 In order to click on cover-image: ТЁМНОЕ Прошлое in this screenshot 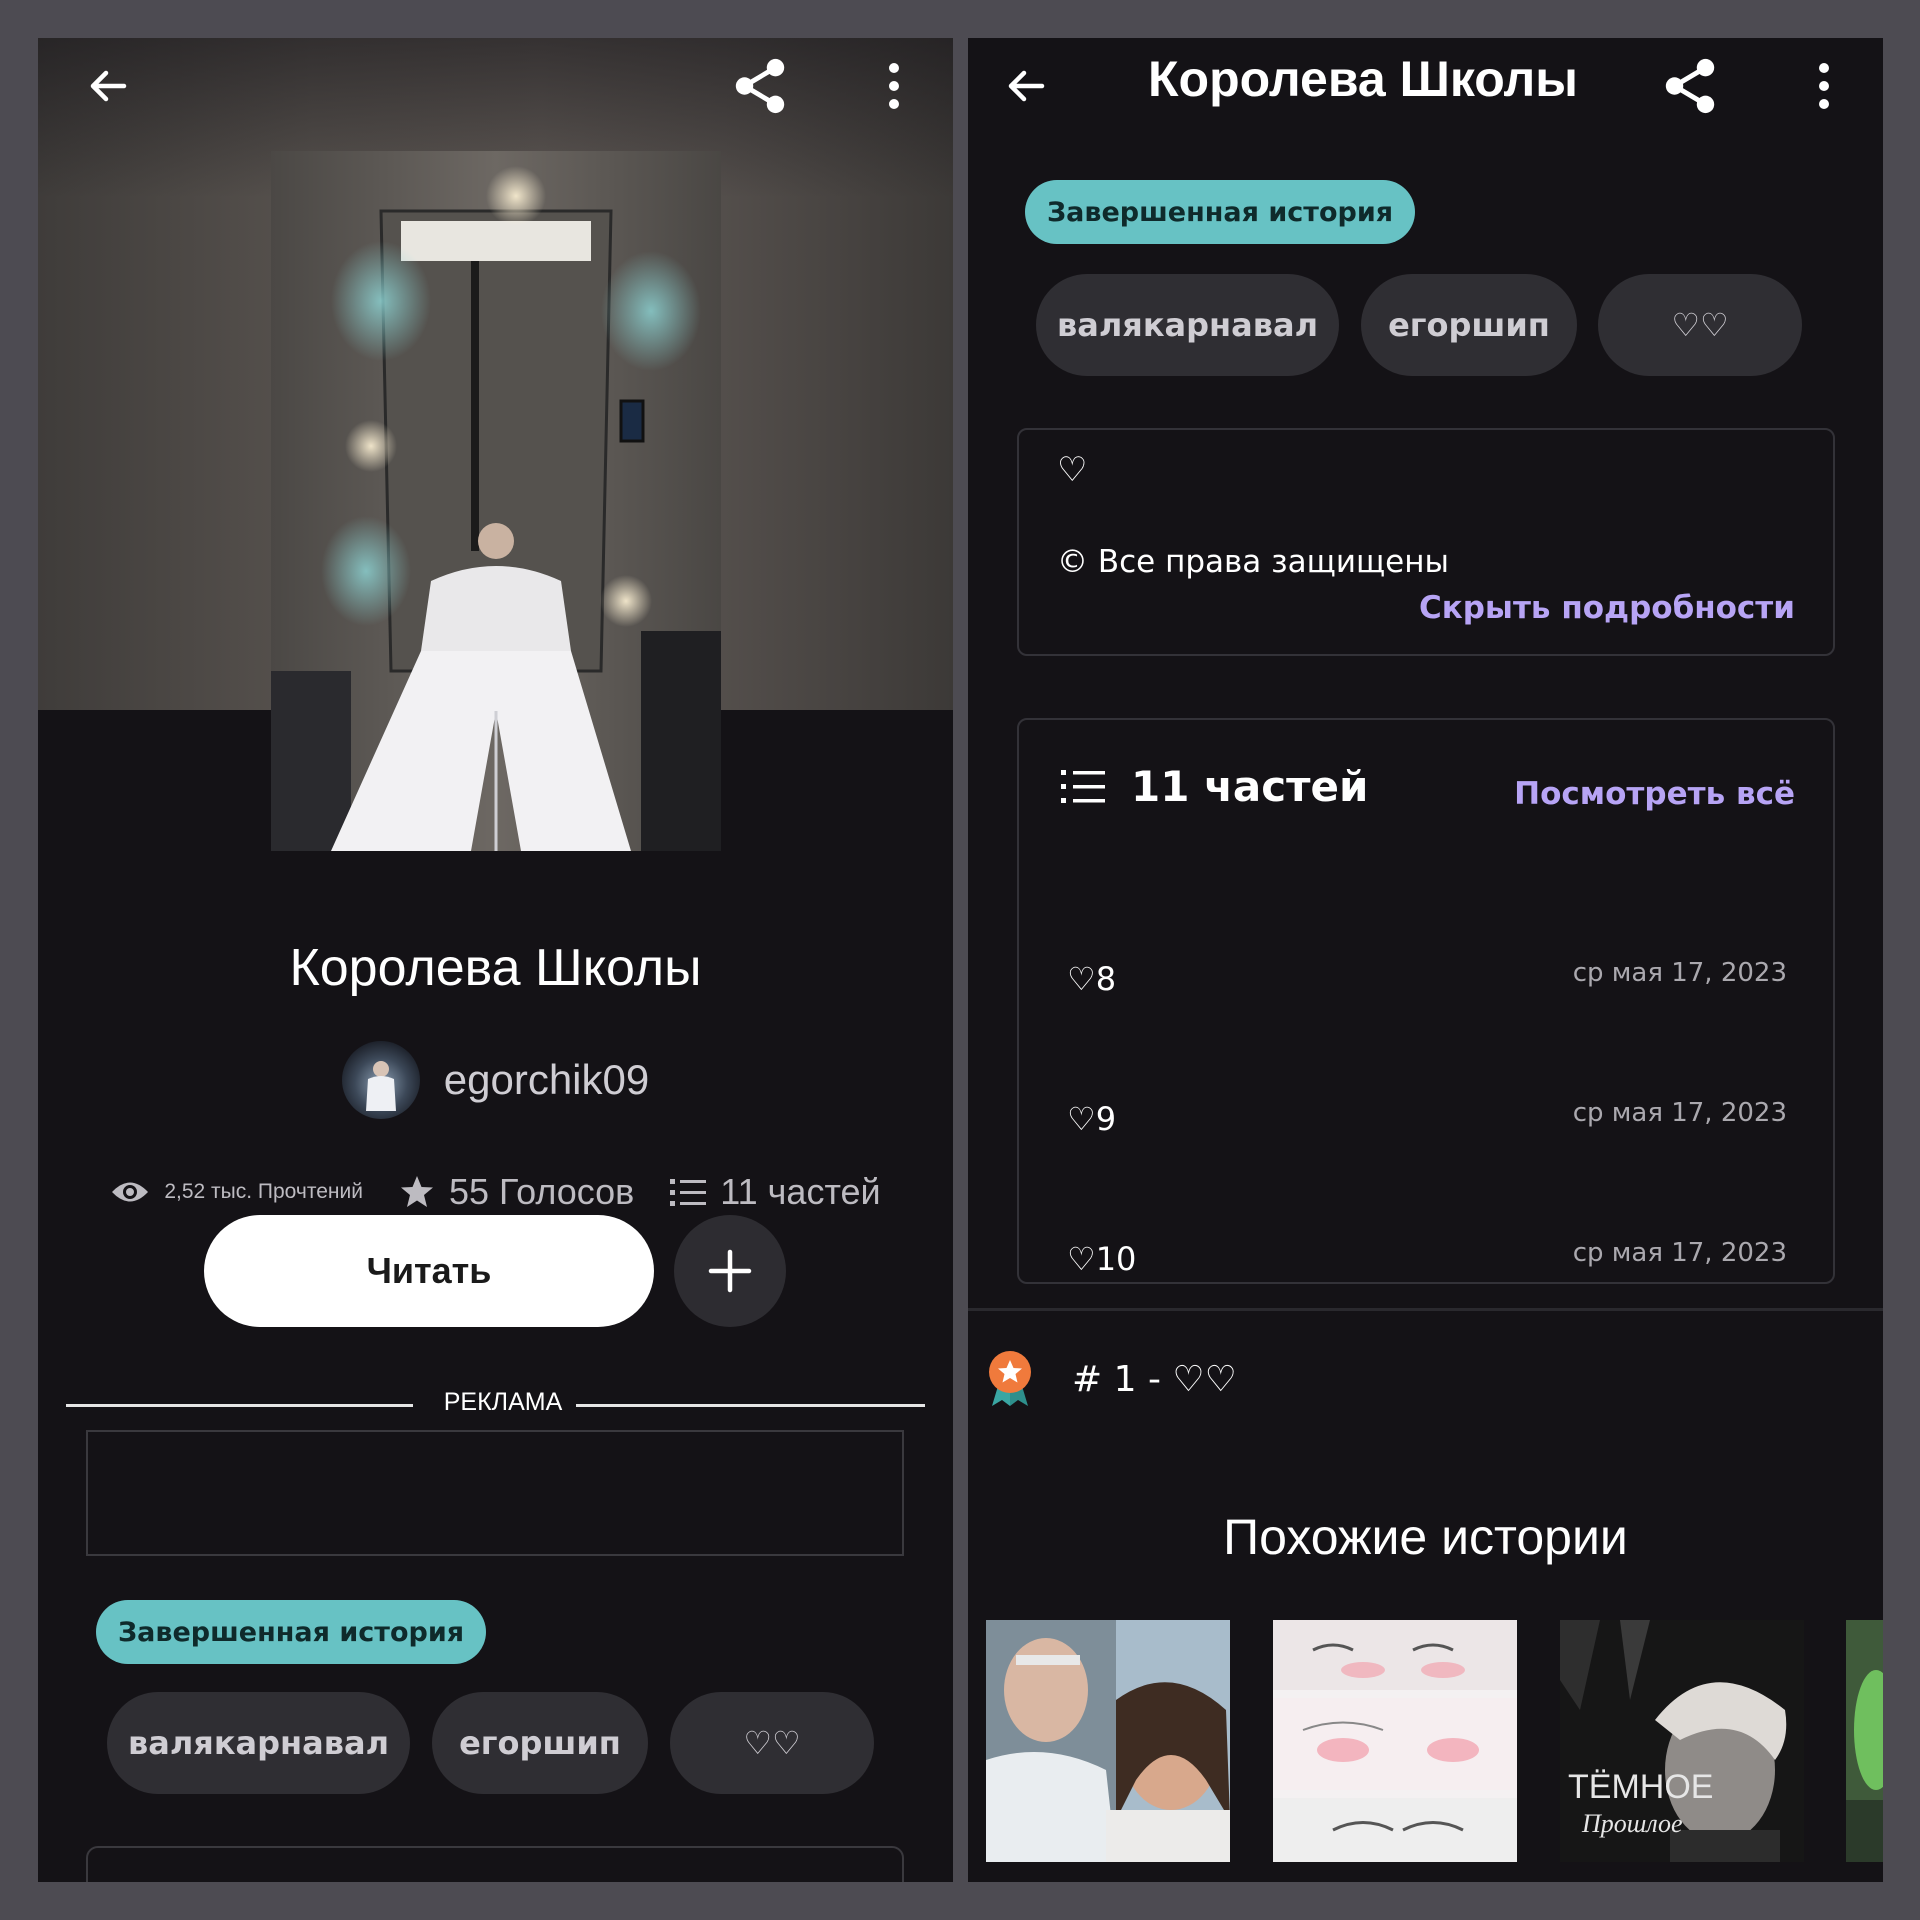, I will do `click(1682, 1741)`.